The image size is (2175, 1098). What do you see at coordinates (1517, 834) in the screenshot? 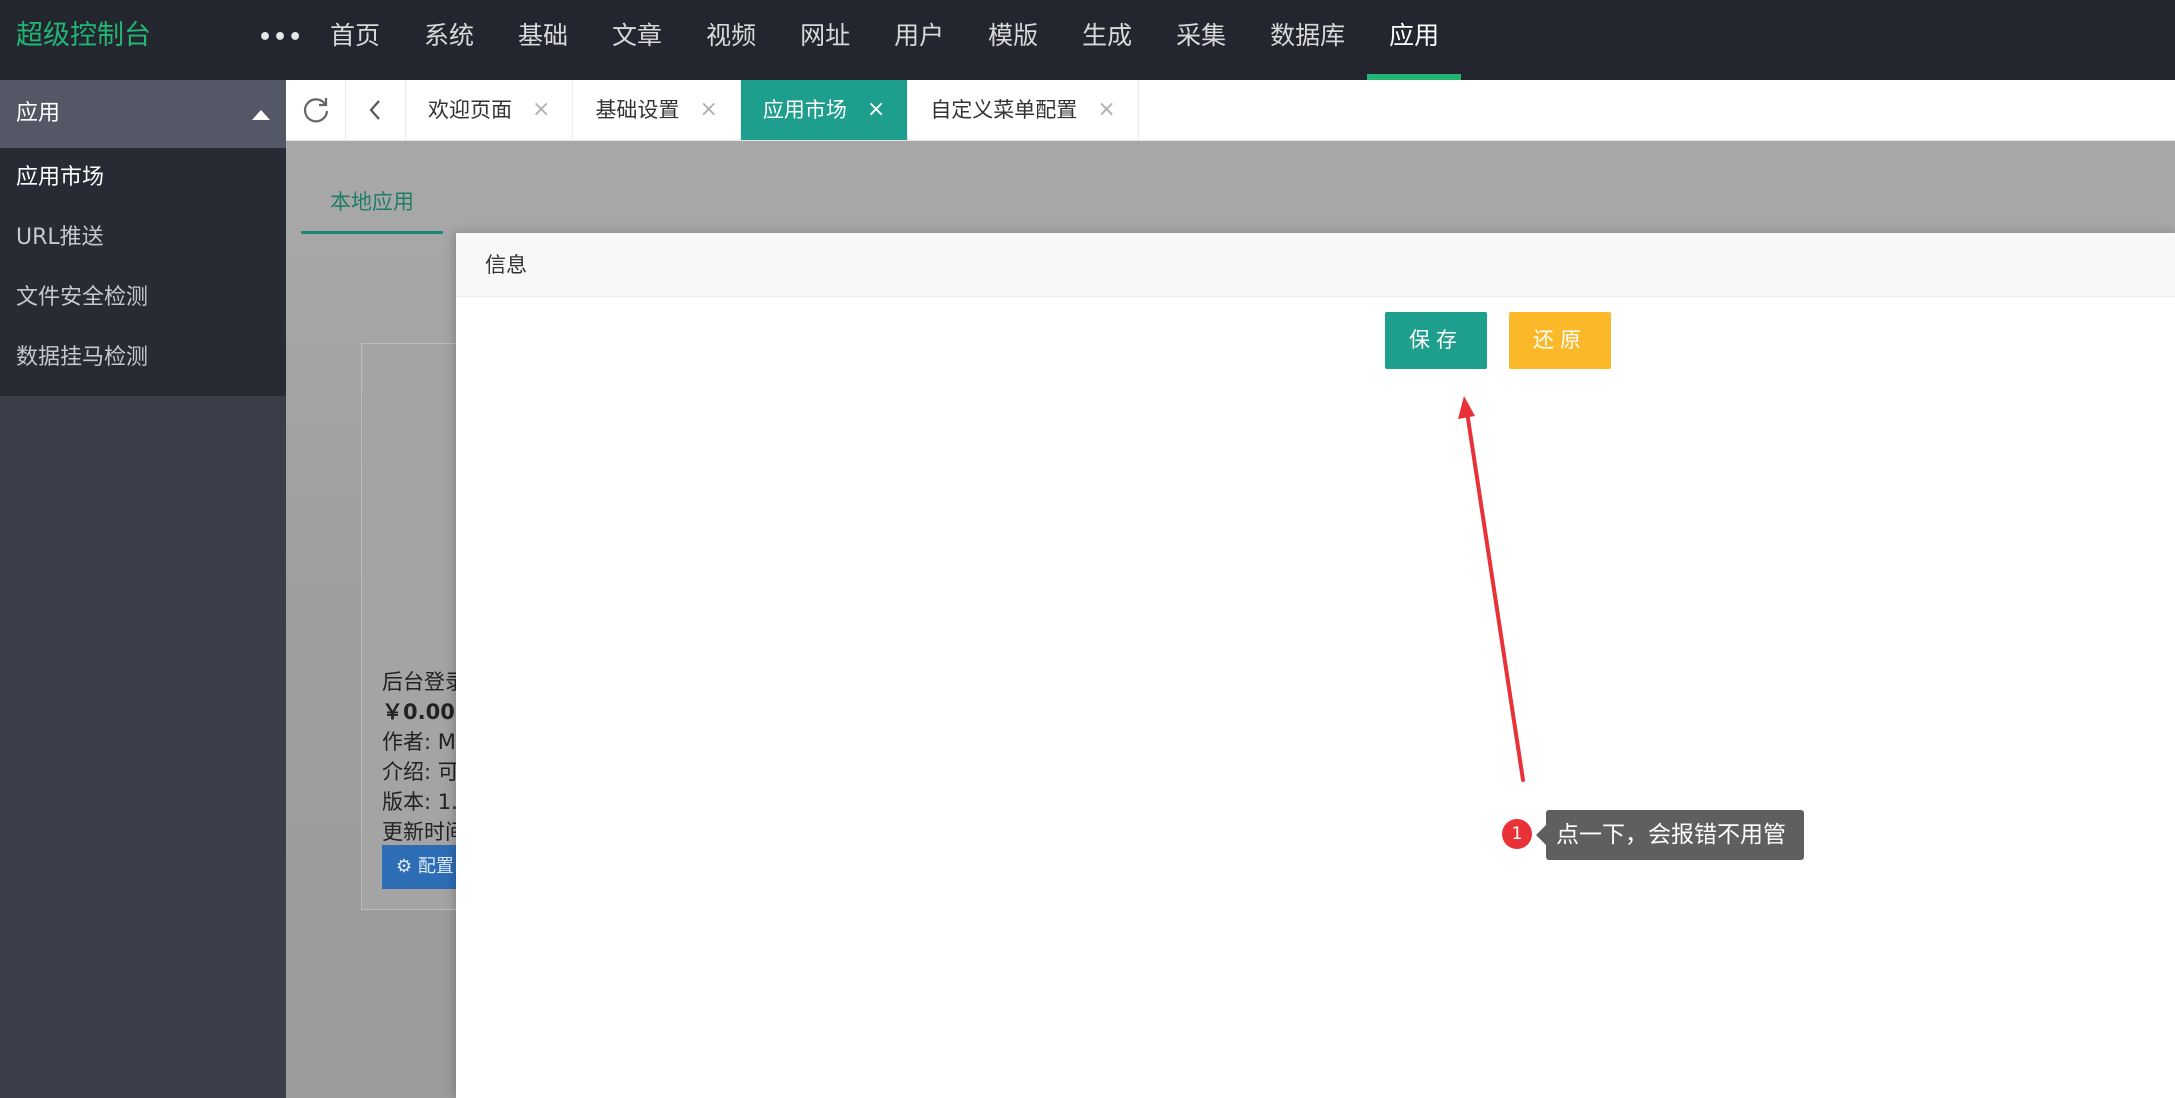
I see `annotation-number-badge: 1` at bounding box center [1517, 834].